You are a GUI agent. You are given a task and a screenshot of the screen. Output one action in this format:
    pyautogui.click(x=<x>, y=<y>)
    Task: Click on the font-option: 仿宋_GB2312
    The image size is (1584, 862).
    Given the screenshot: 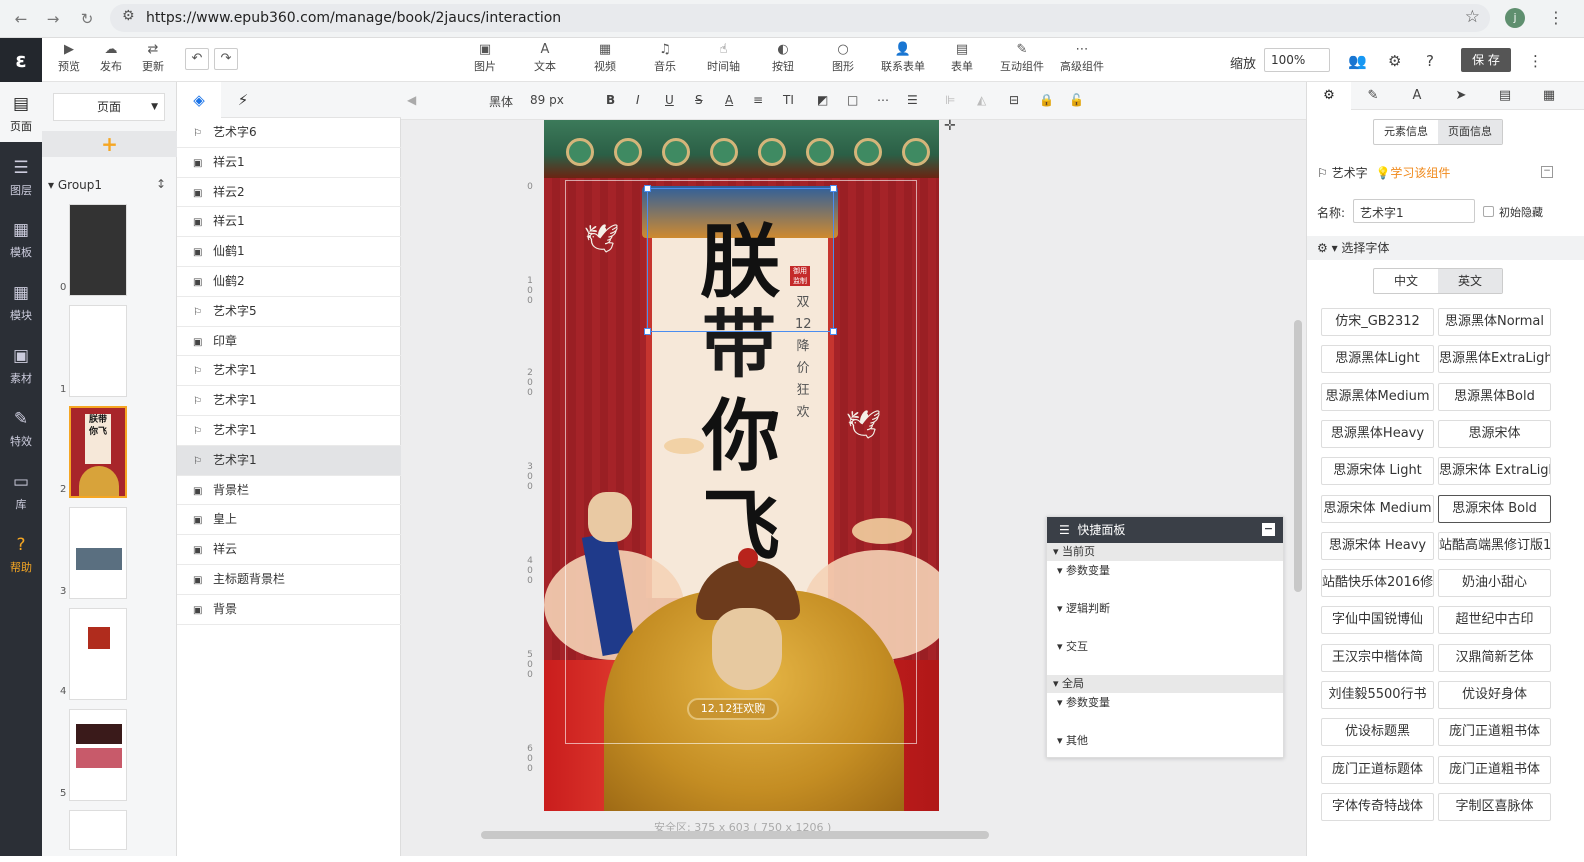 What is the action you would take?
    pyautogui.click(x=1377, y=322)
    